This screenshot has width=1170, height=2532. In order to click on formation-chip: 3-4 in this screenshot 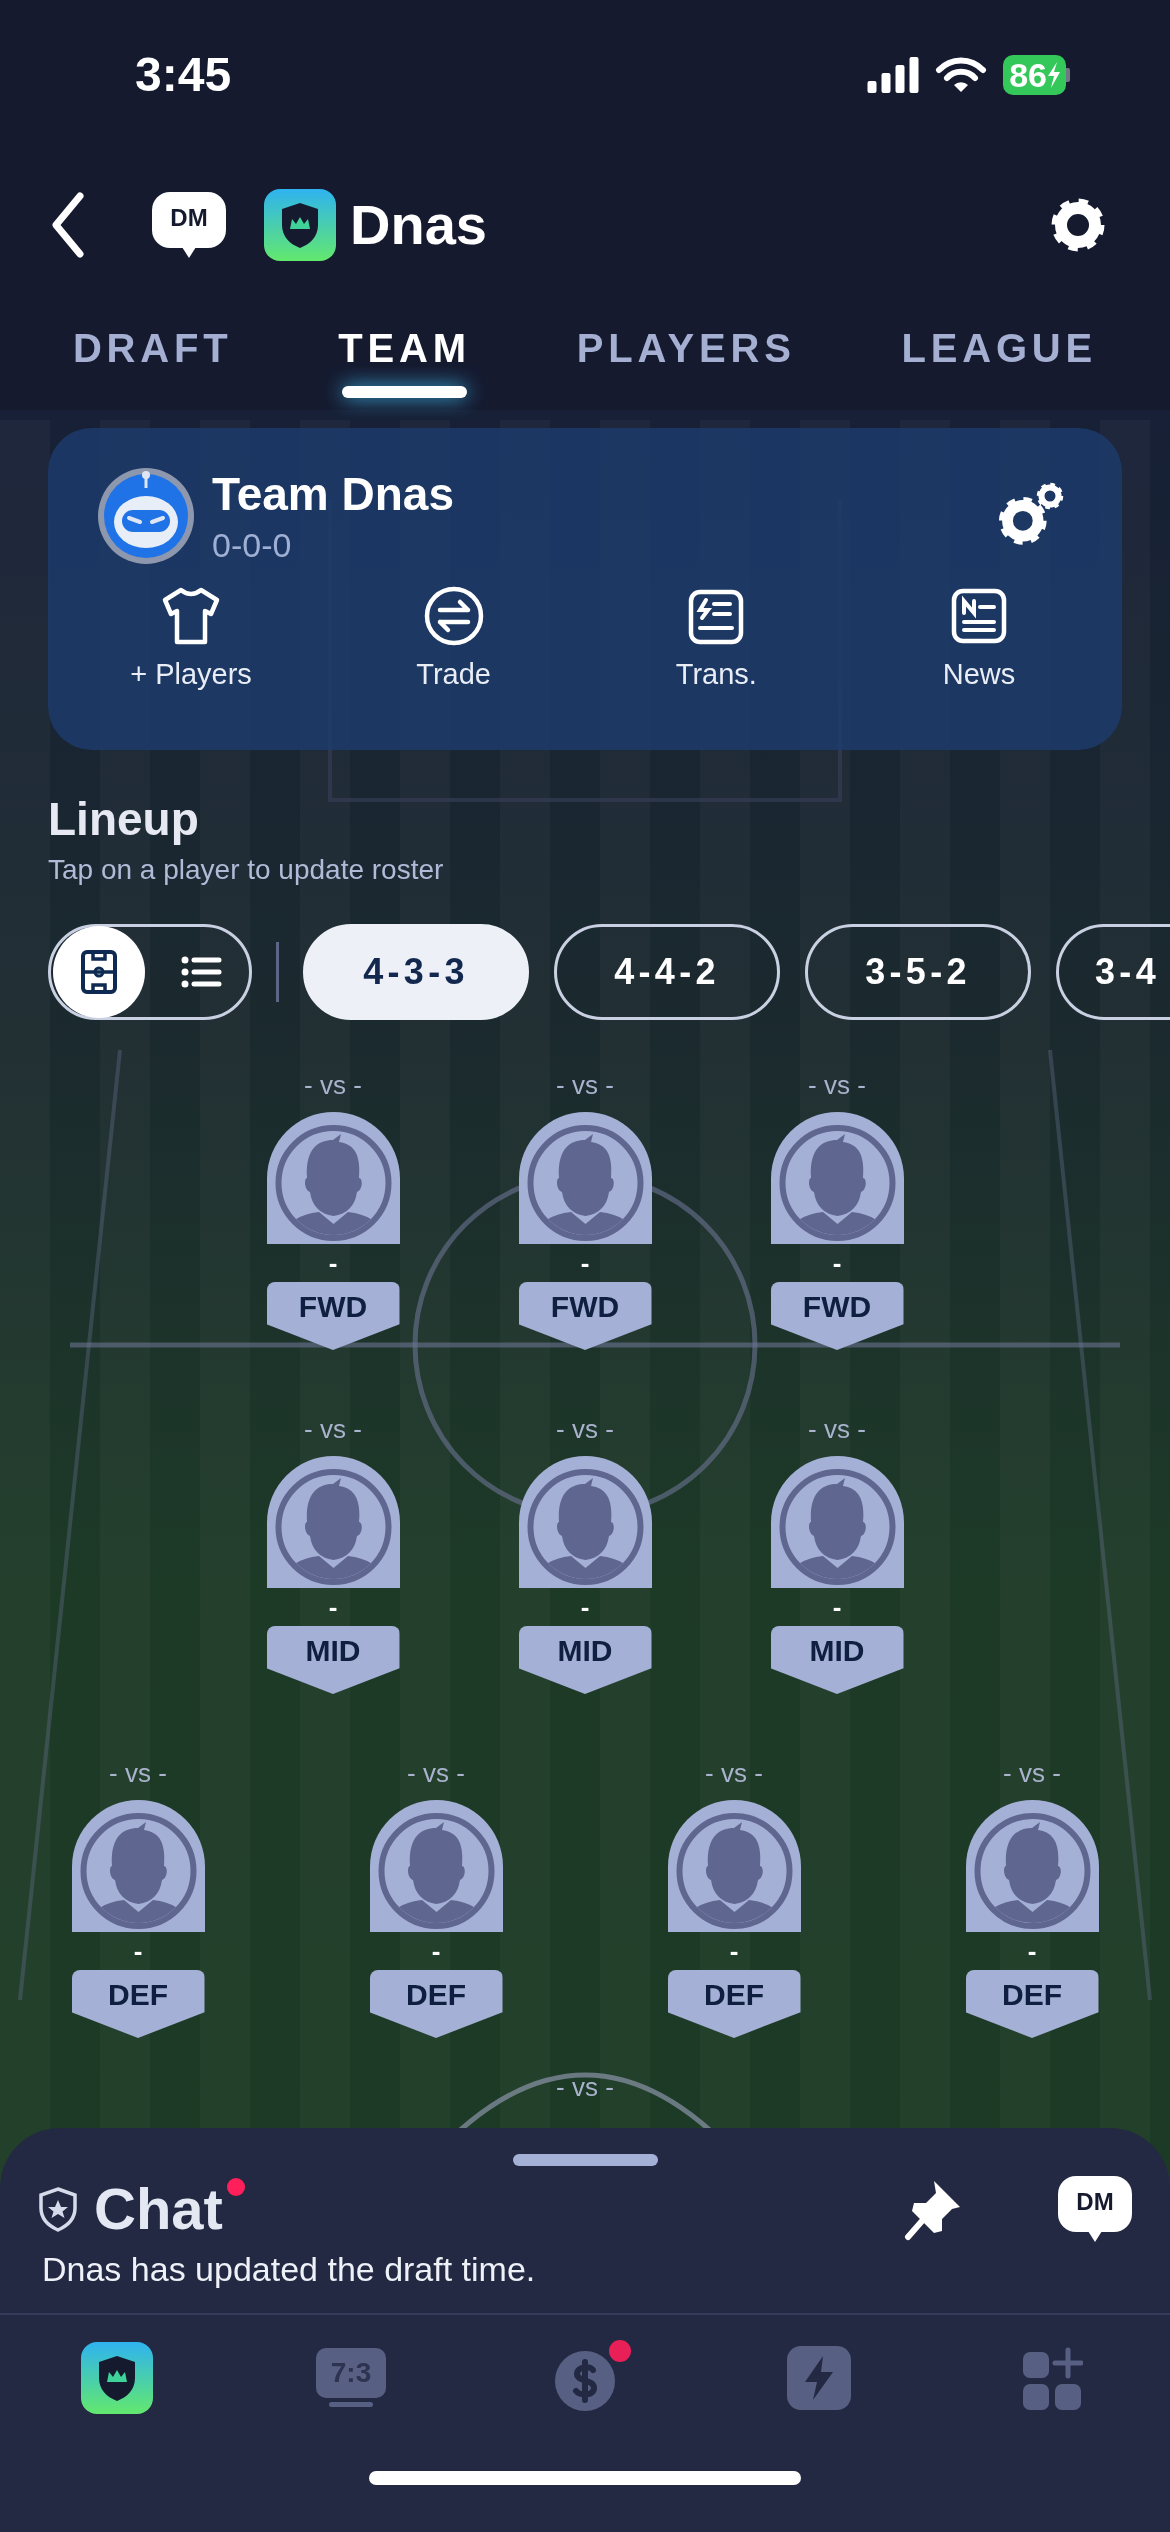, I will do `click(1113, 972)`.